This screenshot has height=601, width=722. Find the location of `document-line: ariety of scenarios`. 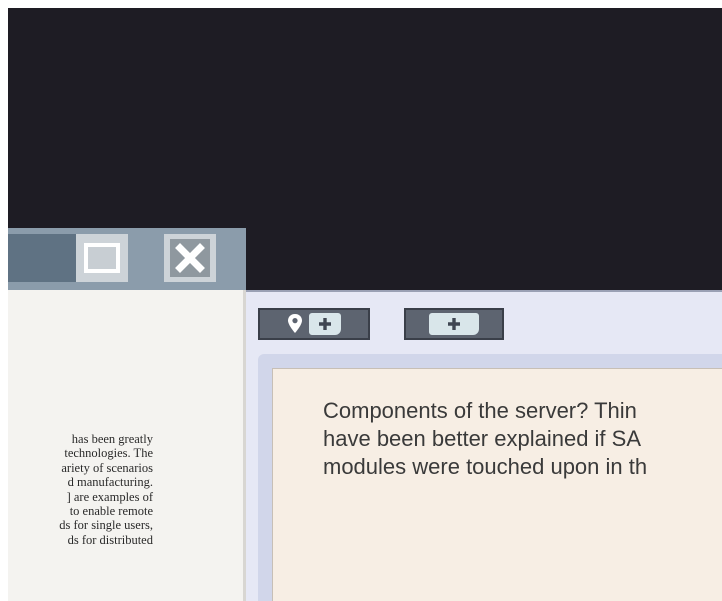

document-line: ariety of scenarios is located at coordinates (107, 467).